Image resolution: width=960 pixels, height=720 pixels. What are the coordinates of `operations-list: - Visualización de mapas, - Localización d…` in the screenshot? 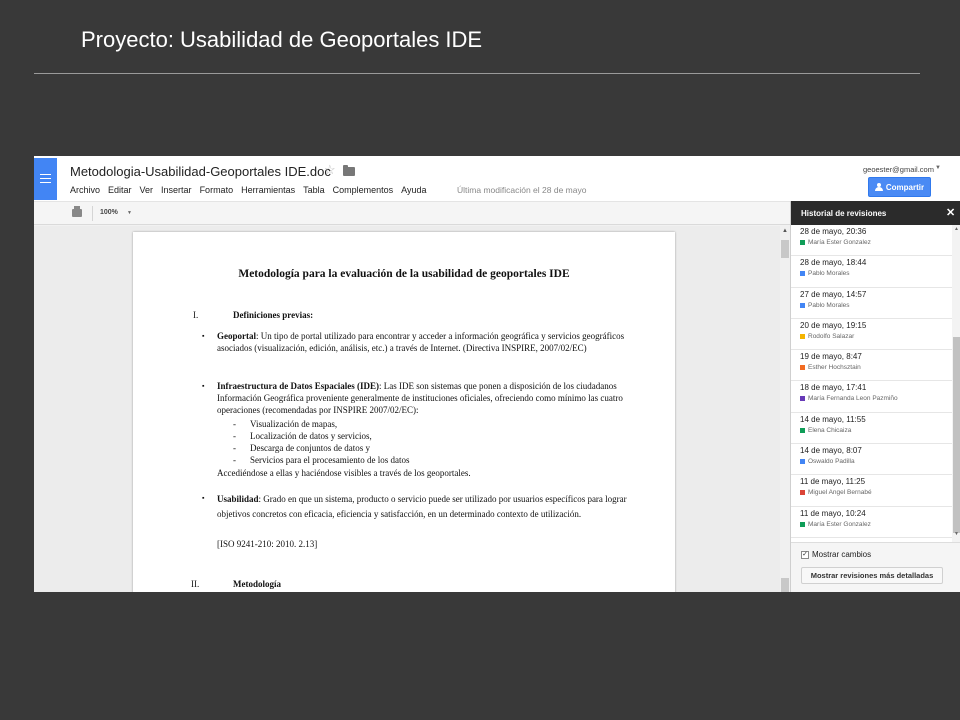 It's located at (383, 442).